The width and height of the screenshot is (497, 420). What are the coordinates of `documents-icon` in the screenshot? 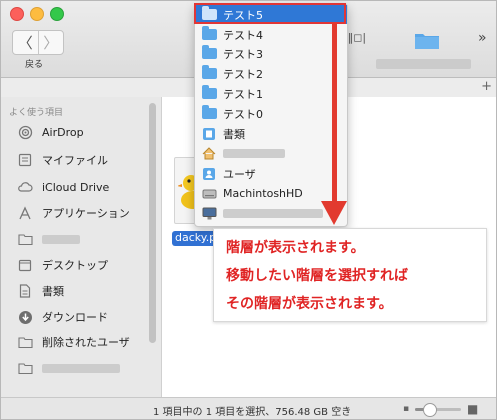 It's located at (25, 291).